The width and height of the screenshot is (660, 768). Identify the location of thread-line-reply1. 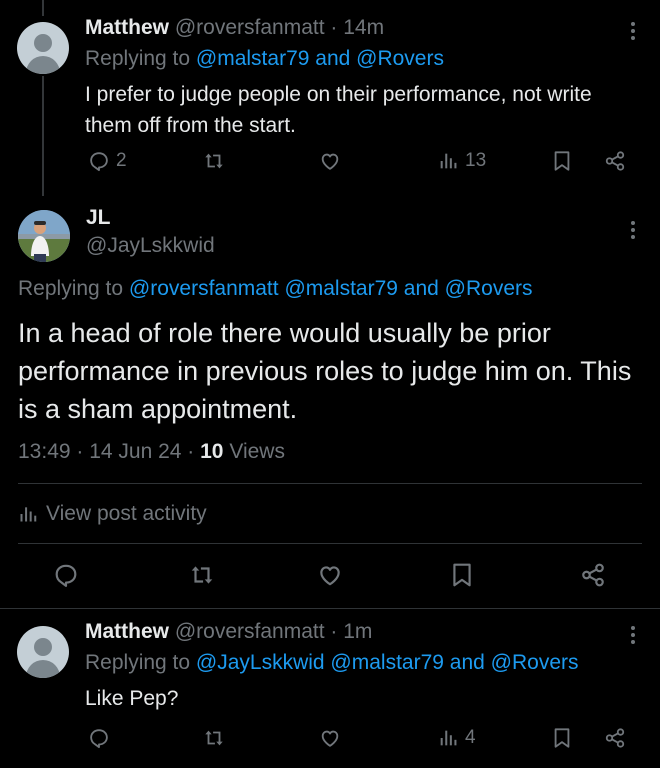
(43, 136).